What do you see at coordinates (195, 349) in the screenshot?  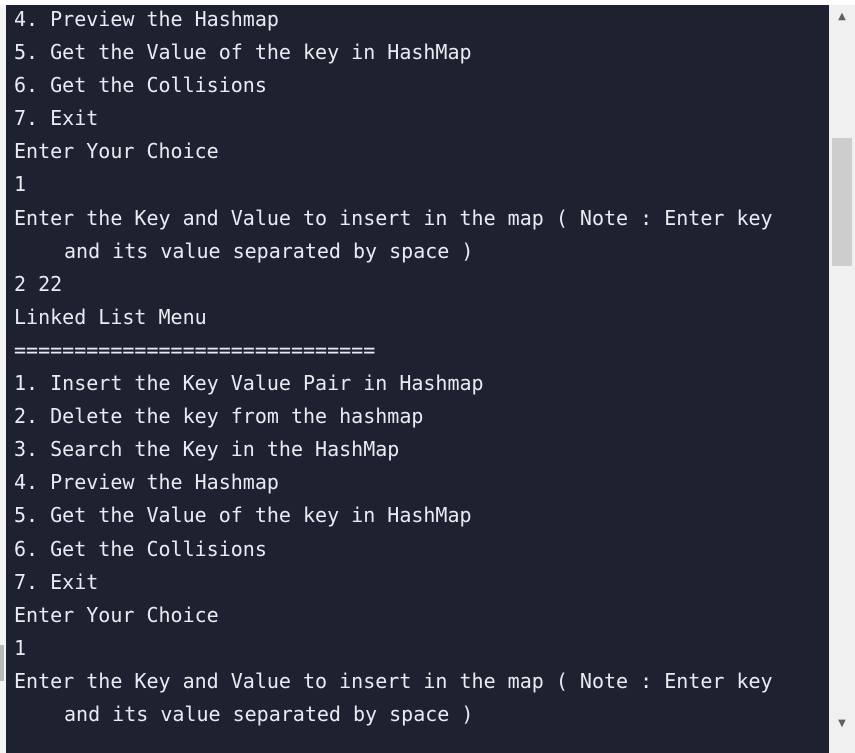 I see `console-line: ==============================` at bounding box center [195, 349].